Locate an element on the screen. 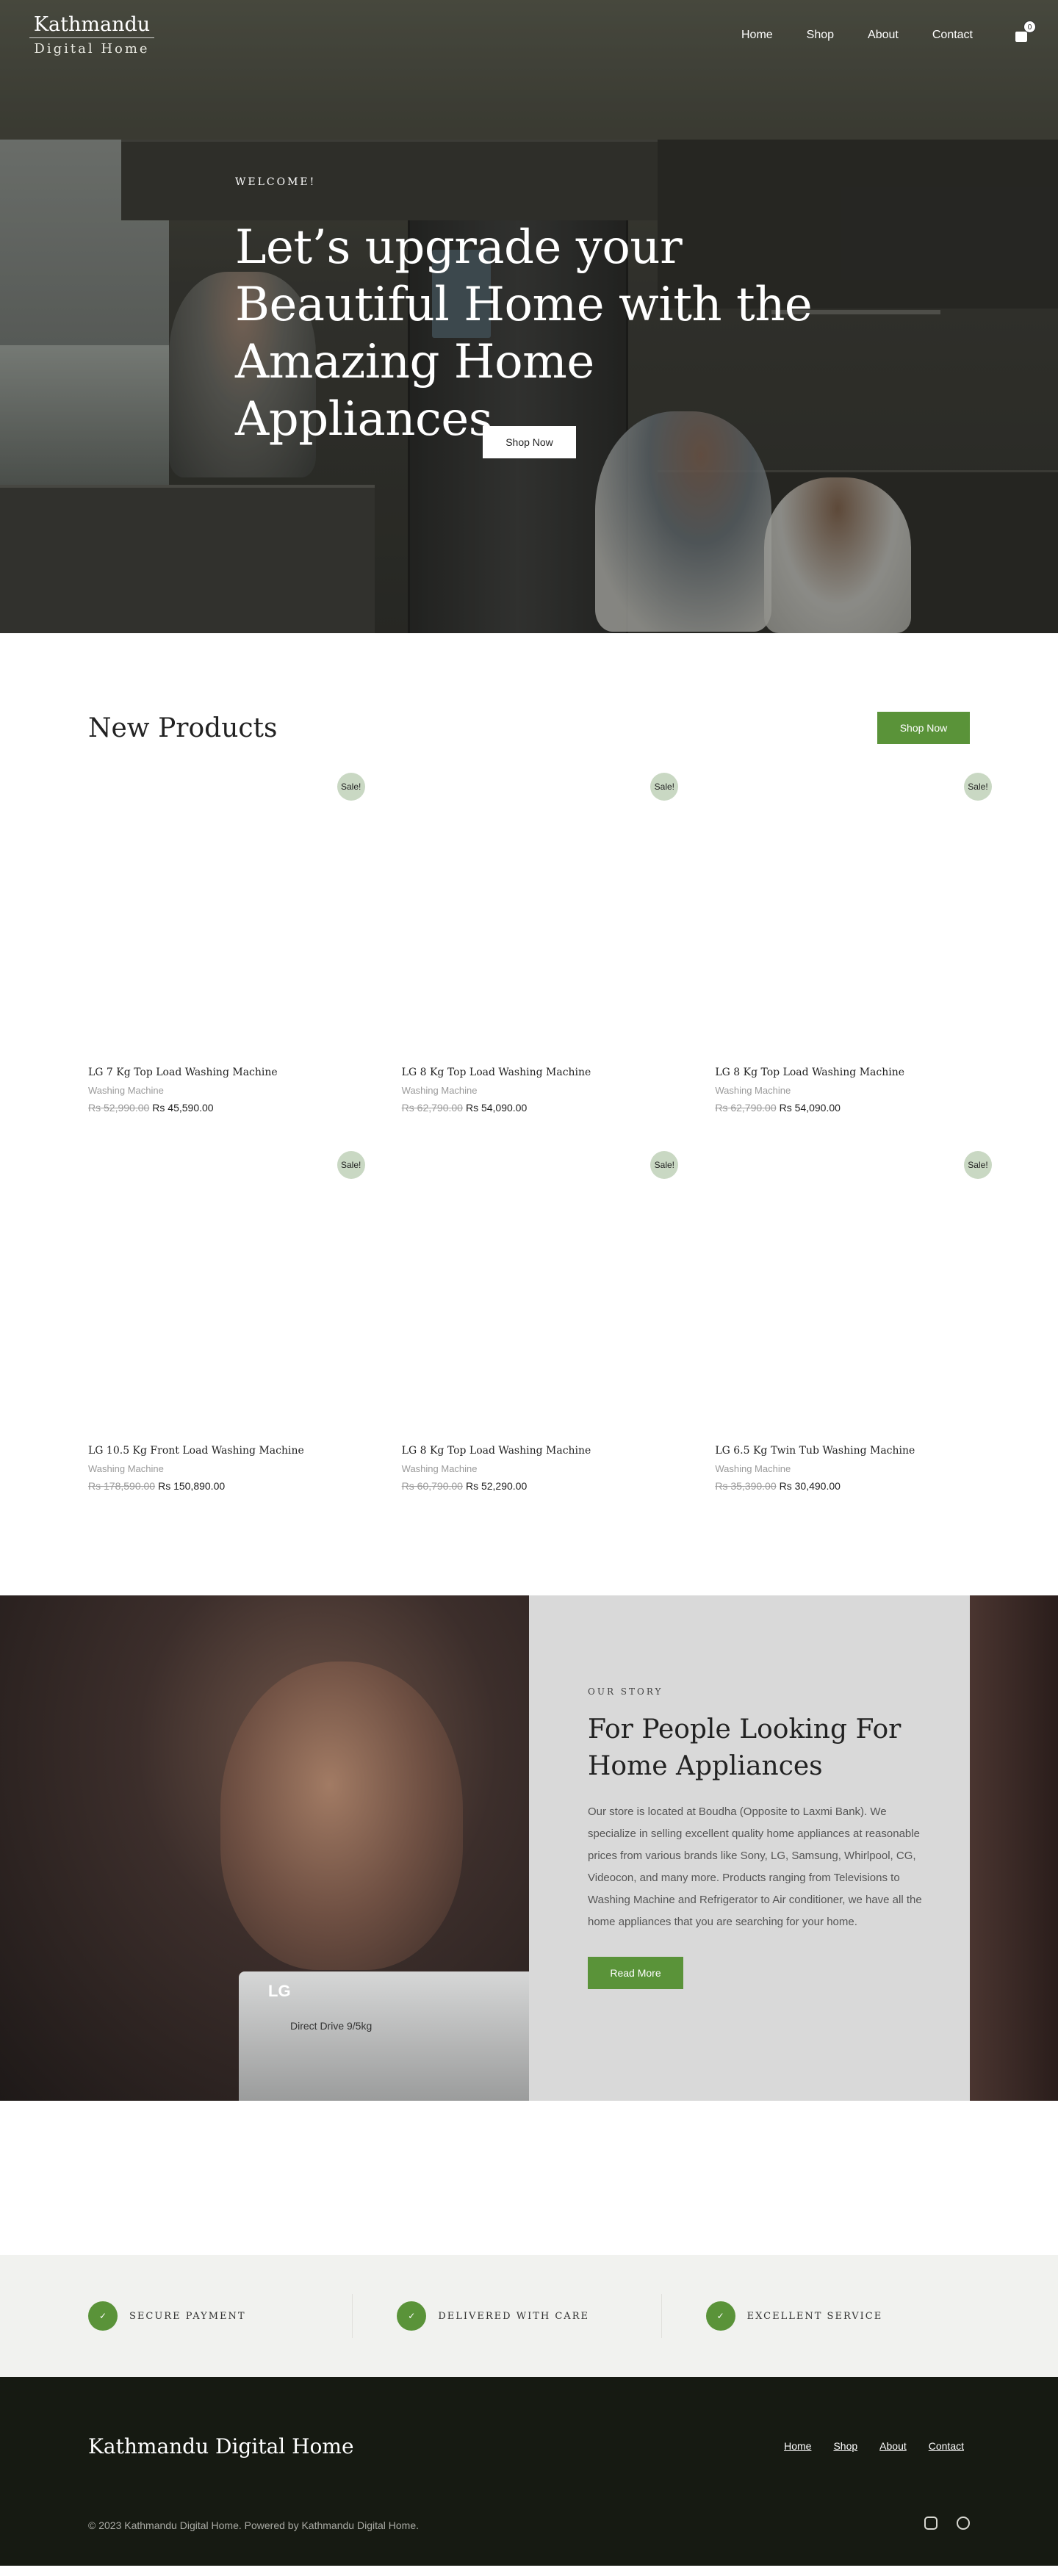 Image resolution: width=1058 pixels, height=2576 pixels. feature-excellent-service: ✓ EXCELLENT SERVICE is located at coordinates (816, 2316).